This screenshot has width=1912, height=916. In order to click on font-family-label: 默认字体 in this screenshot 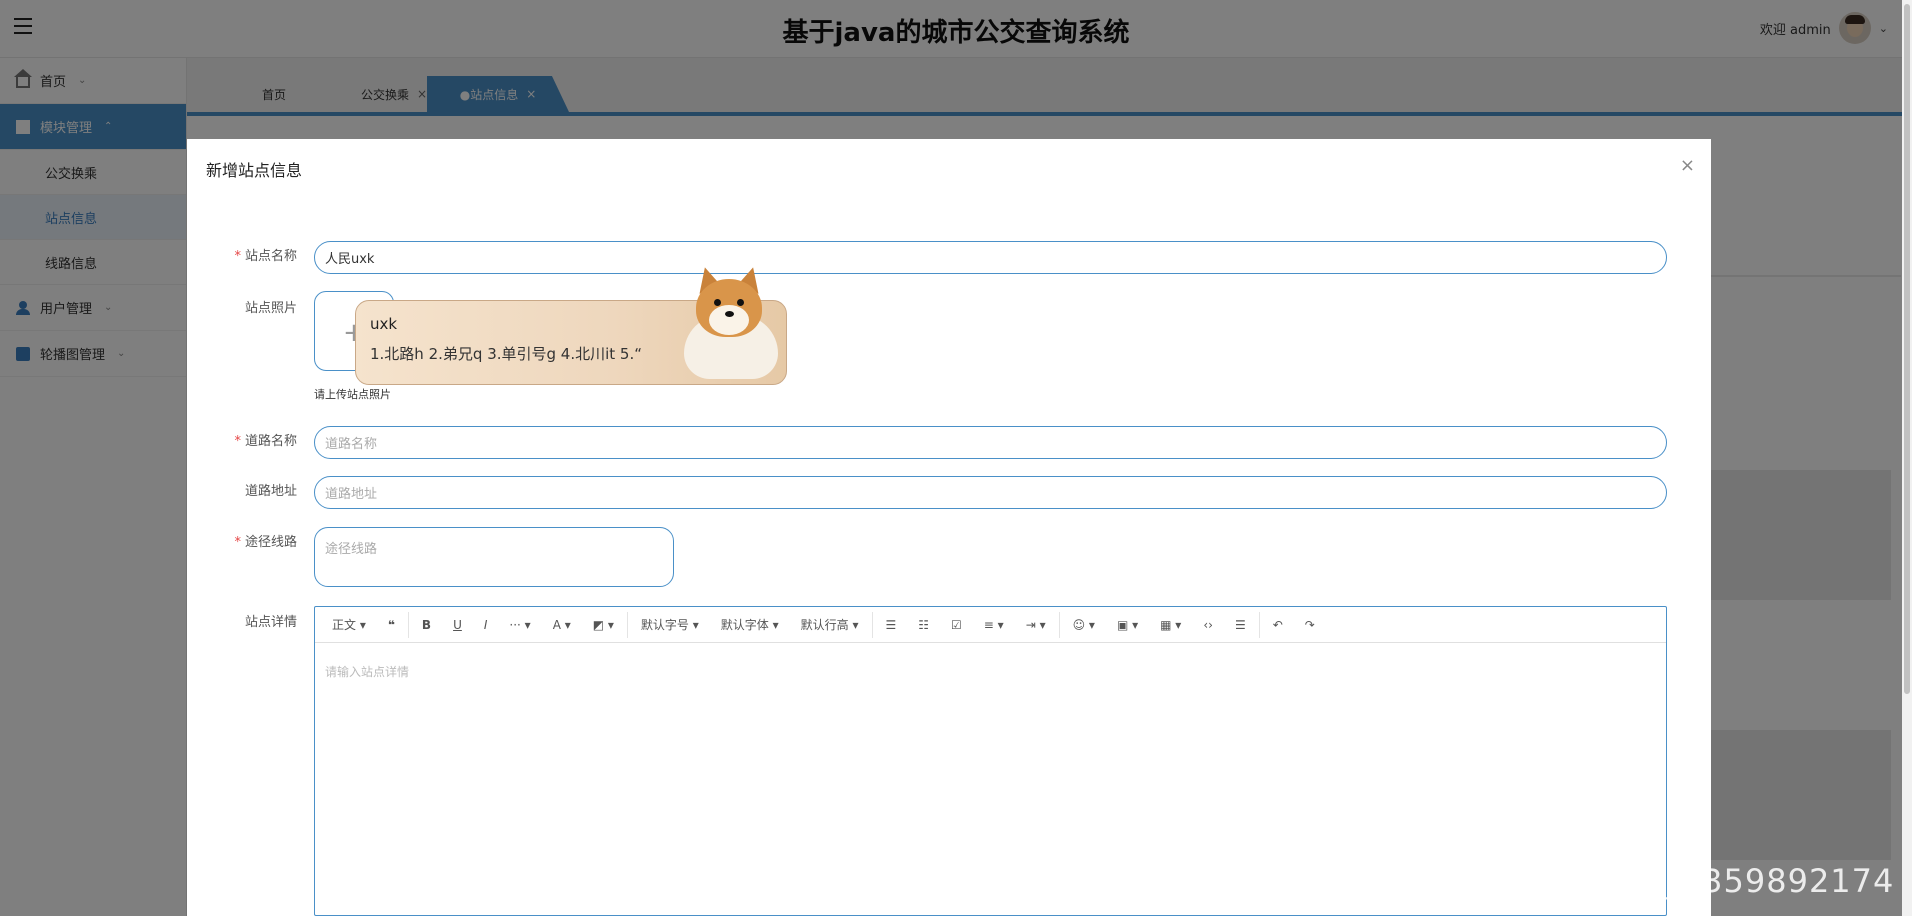, I will do `click(744, 625)`.